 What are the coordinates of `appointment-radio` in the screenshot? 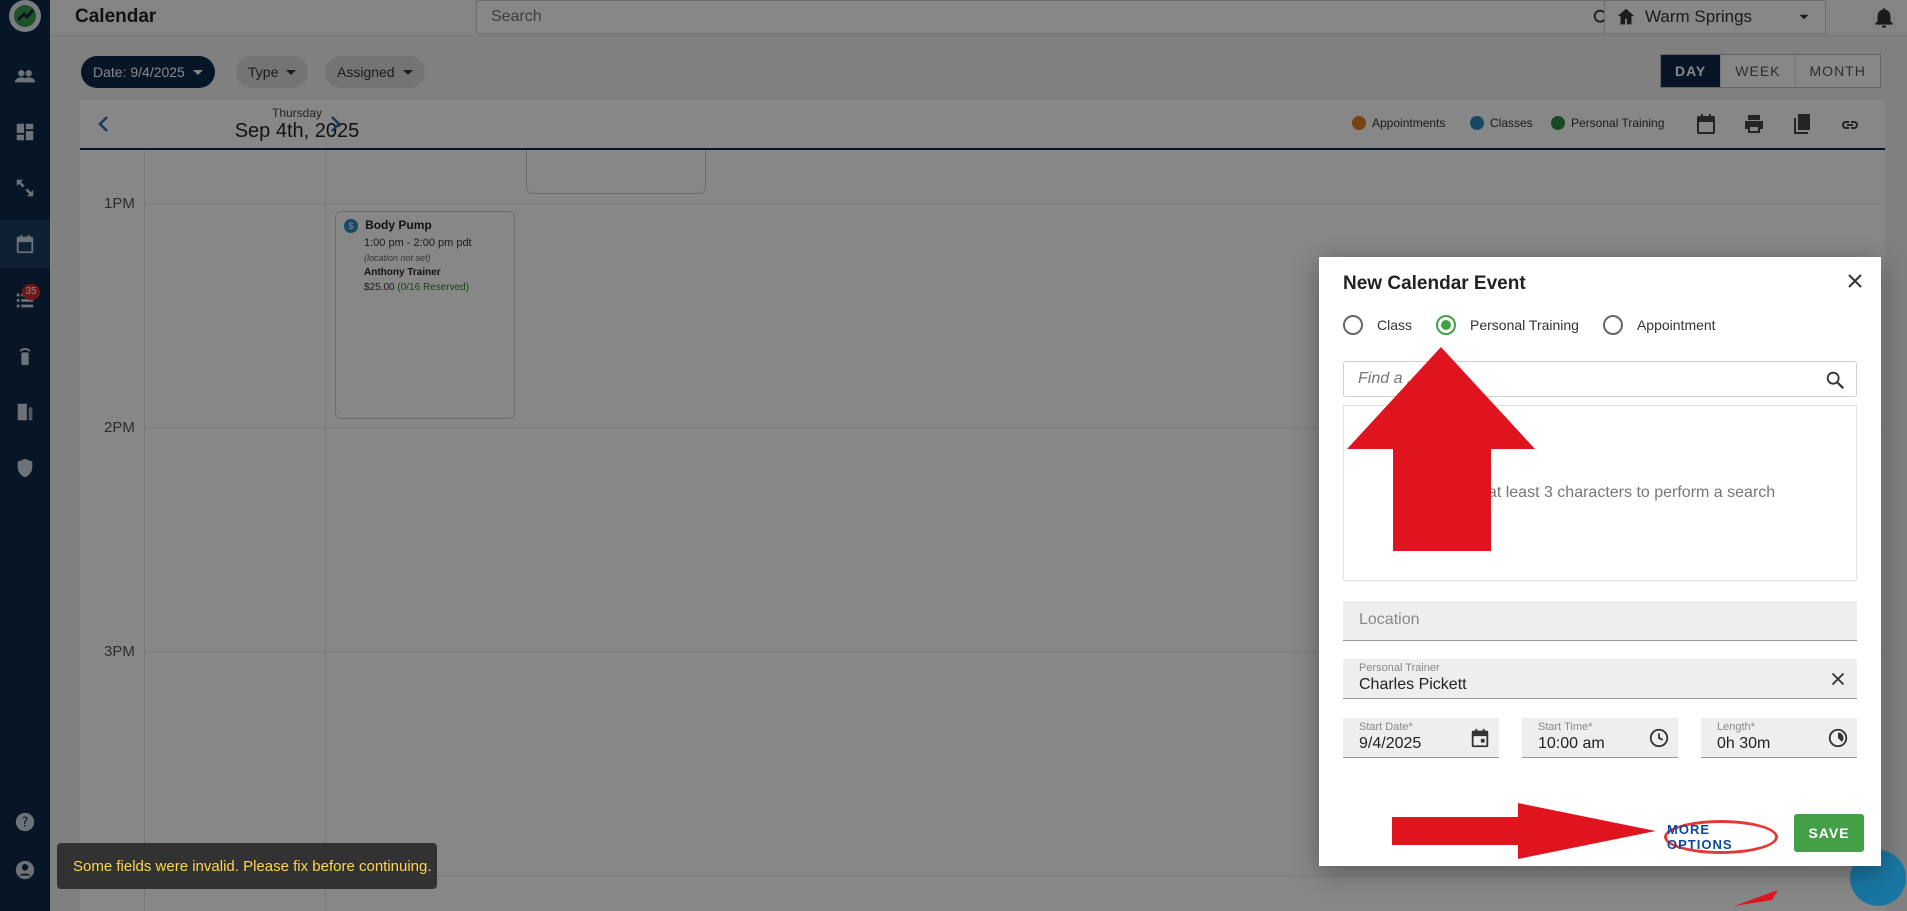 It's located at (1612, 325).